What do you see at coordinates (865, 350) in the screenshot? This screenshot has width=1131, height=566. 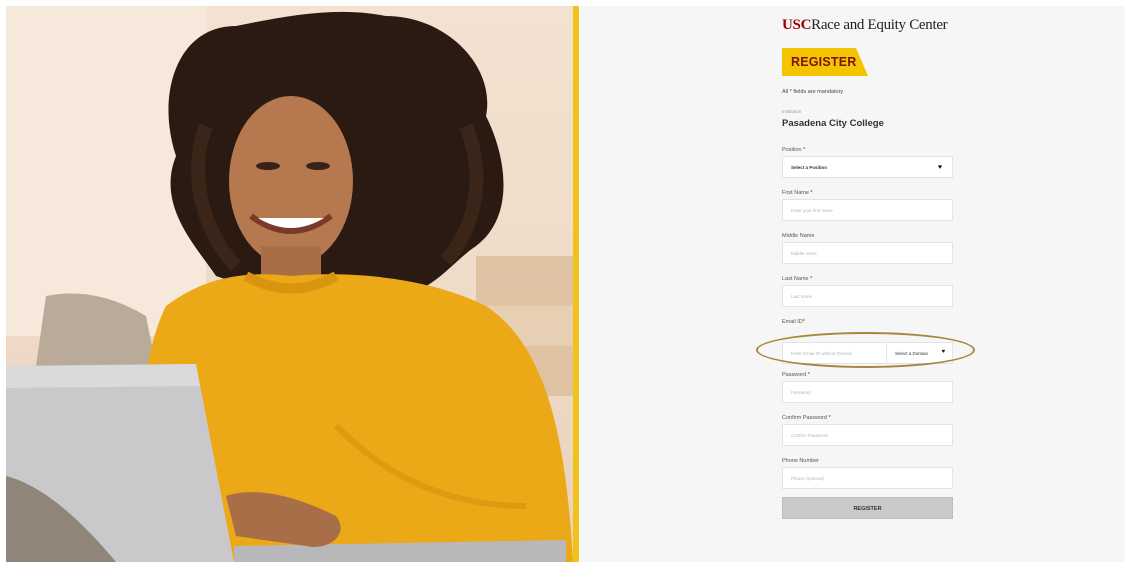 I see `email-highlight-ring` at bounding box center [865, 350].